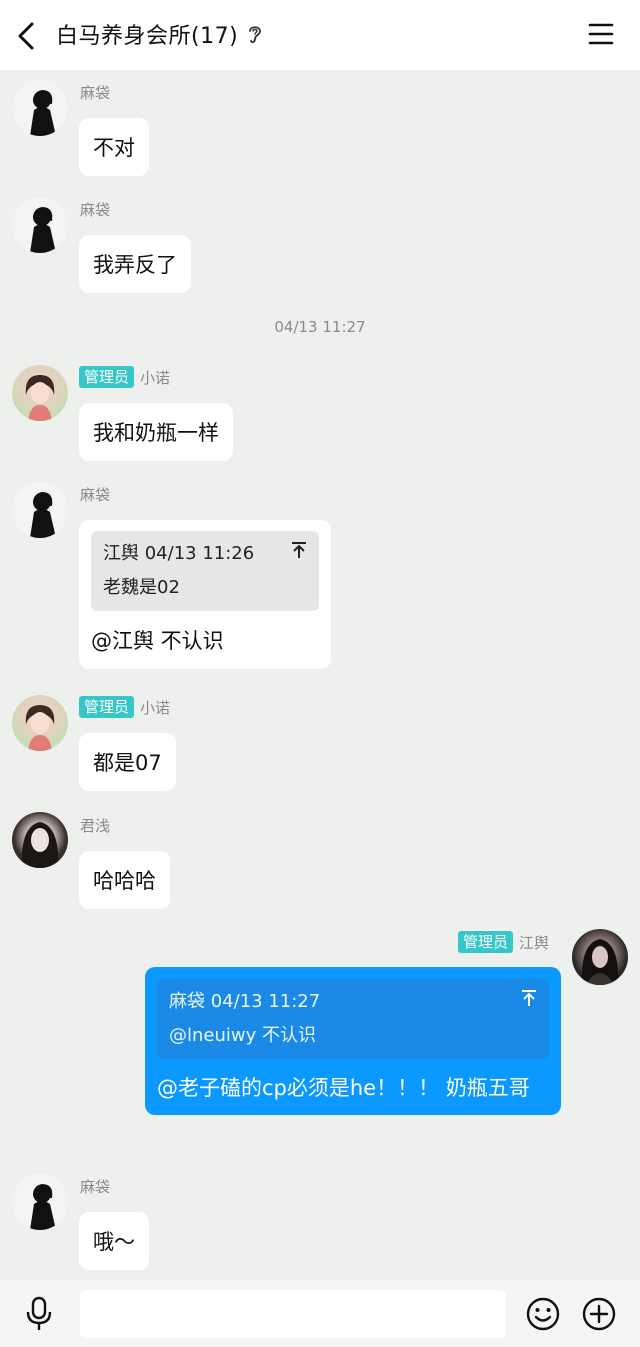  I want to click on quoted-message-header: 麻袋 04/13 11:27, so click(245, 1001).